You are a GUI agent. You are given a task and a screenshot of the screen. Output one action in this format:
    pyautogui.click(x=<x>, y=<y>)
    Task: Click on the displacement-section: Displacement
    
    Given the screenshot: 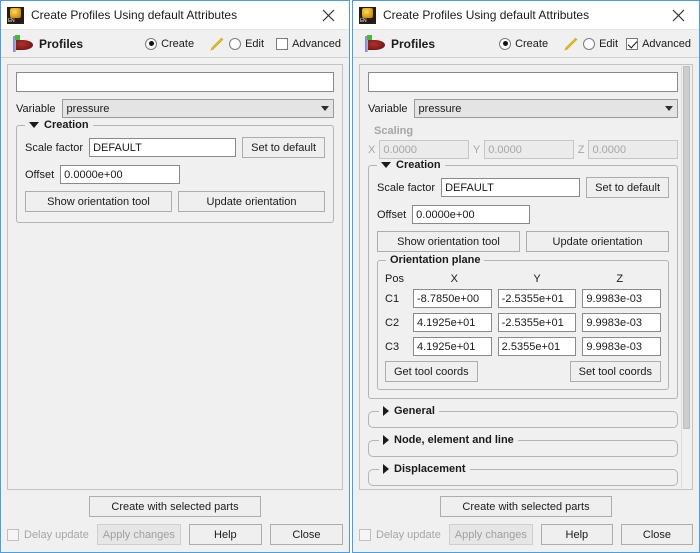 What is the action you would take?
    pyautogui.click(x=523, y=474)
    